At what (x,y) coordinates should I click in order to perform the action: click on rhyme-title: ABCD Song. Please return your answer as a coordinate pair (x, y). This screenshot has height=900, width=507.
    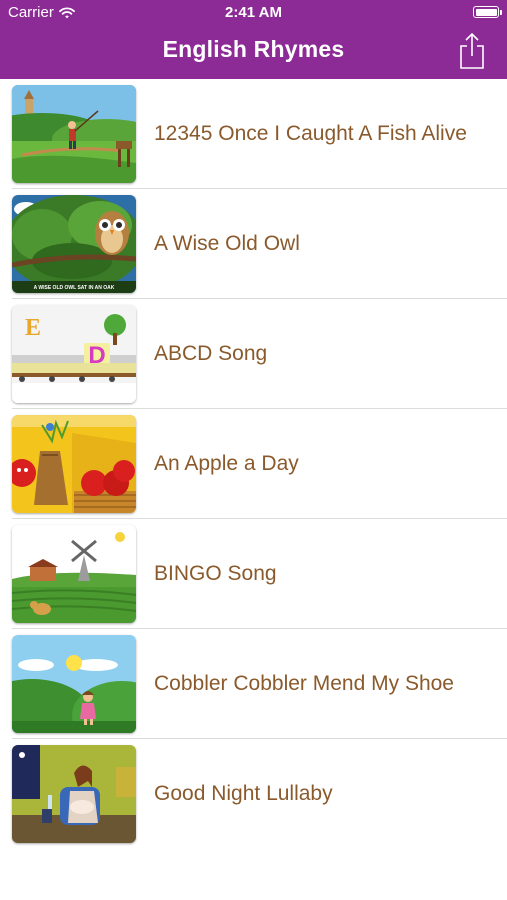
    Looking at the image, I should click on (211, 353).